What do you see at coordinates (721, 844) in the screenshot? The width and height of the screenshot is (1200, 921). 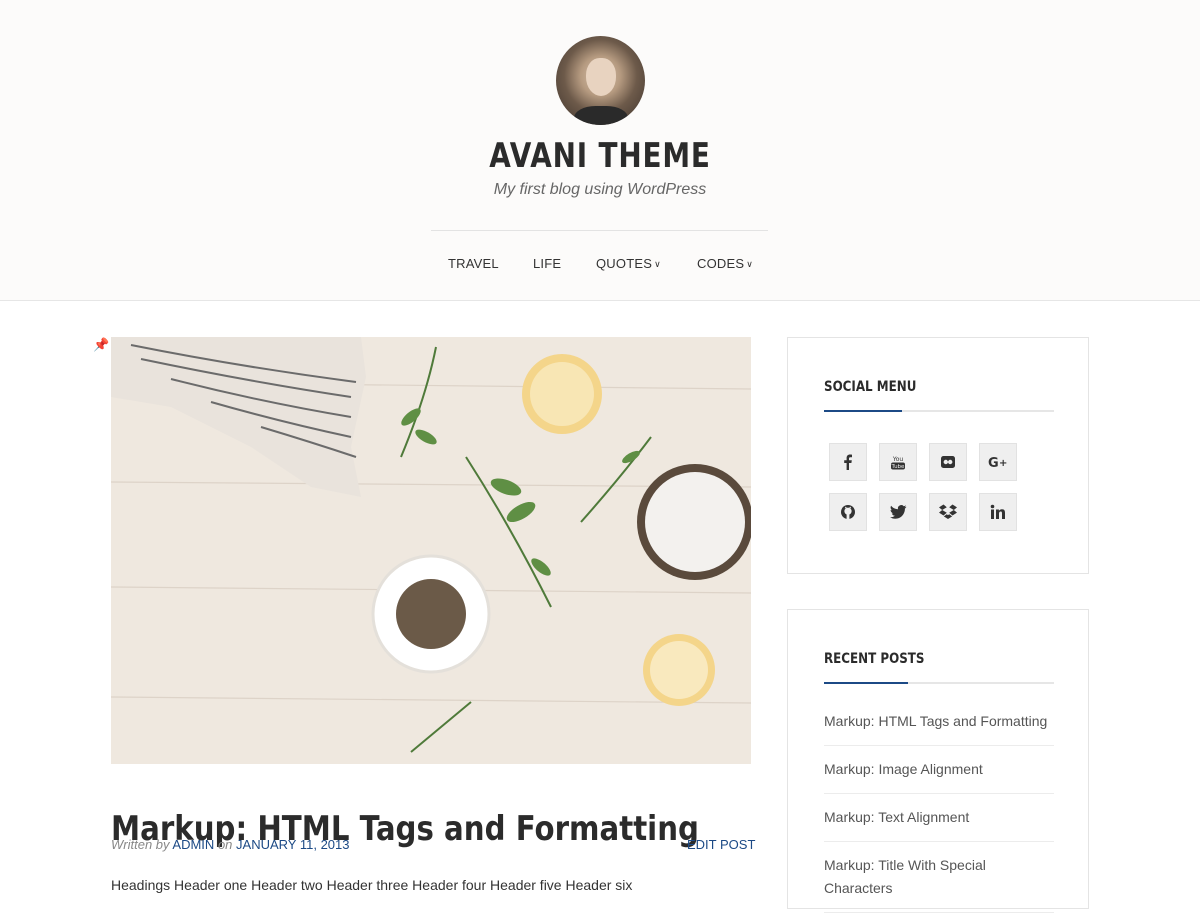 I see `edit-post-link: EDIT POST` at bounding box center [721, 844].